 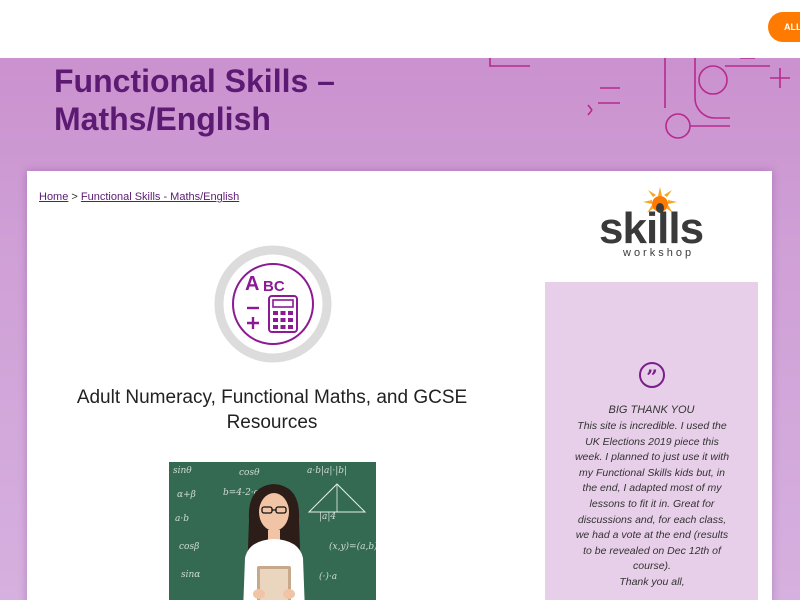 I want to click on breadcrumb-current-link: Functional Skills - Maths/English, so click(x=160, y=197).